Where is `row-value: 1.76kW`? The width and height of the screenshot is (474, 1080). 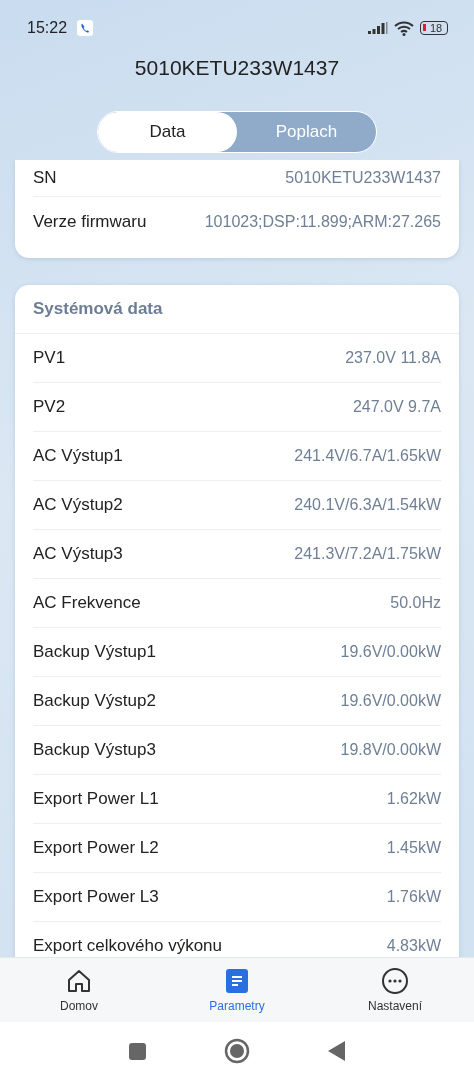 row-value: 1.76kW is located at coordinates (413, 897).